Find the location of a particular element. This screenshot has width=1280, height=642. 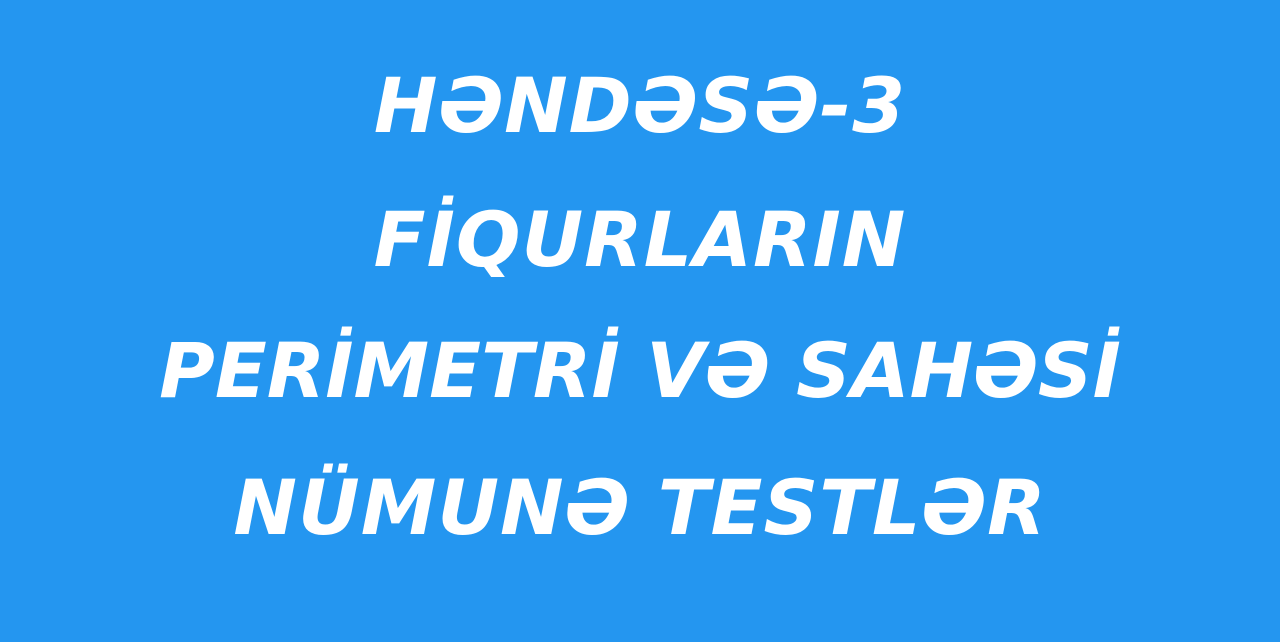

title-line-3: PERİMETRİ VƏ SAHƏSİ is located at coordinates (640, 370).